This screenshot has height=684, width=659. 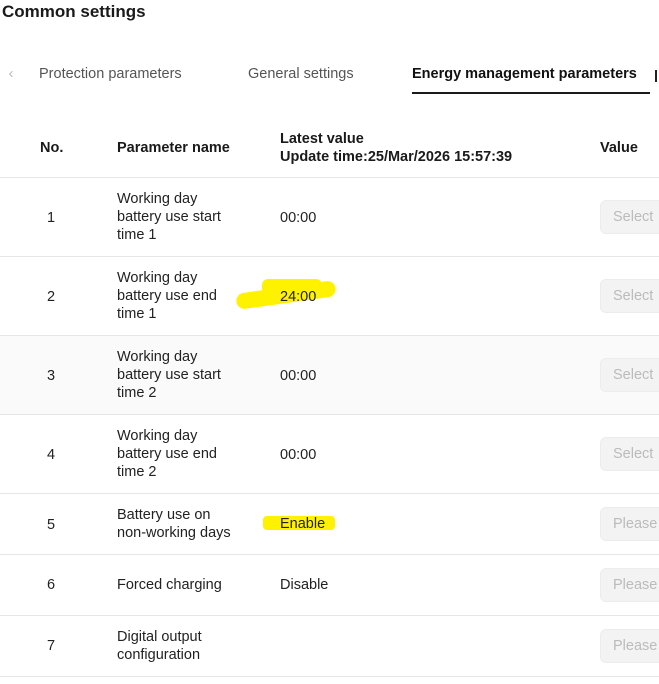 I want to click on active-tab-indicator, so click(x=531, y=93).